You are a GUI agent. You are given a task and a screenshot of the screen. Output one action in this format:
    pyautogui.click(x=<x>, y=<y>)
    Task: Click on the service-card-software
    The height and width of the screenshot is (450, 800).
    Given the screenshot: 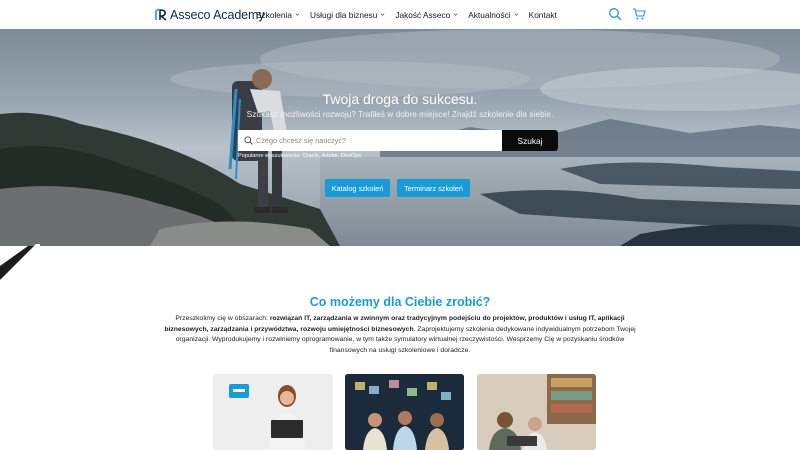 What is the action you would take?
    pyautogui.click(x=536, y=412)
    